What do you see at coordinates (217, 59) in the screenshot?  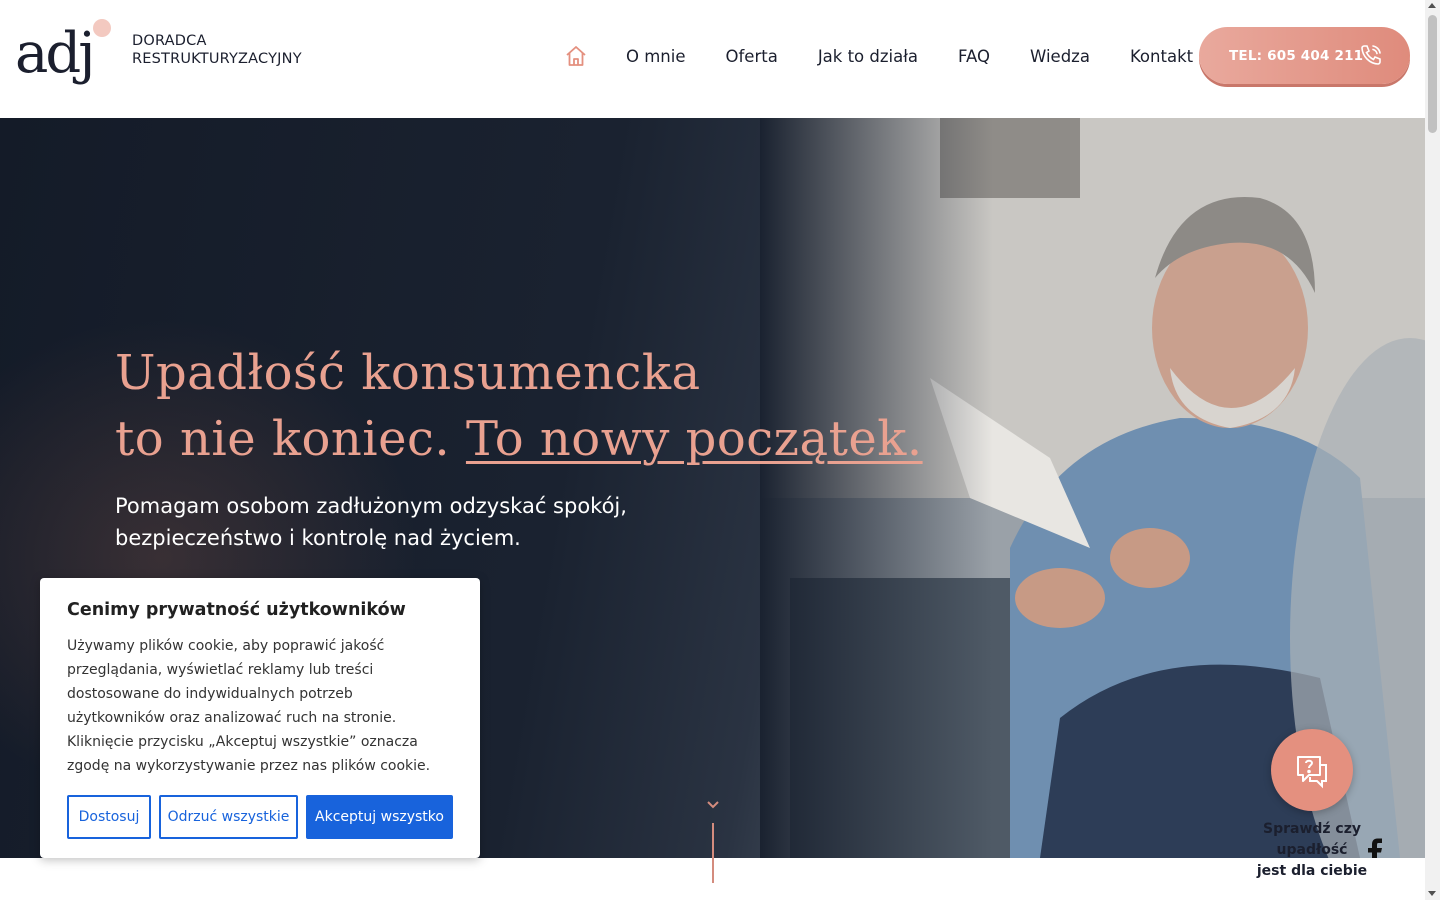 I see `logo-subtitle-line2: RESTRUKTURYZACYJNY` at bounding box center [217, 59].